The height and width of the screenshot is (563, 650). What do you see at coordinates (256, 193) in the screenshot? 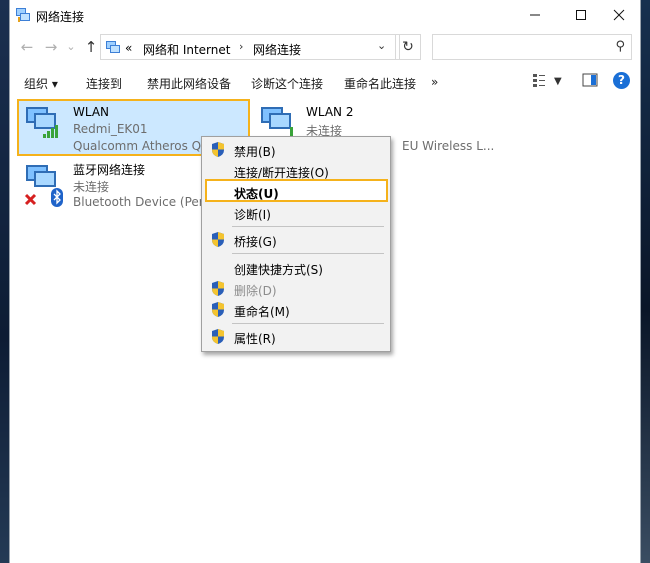
I see `menu-item-status: 状态(U)` at bounding box center [256, 193].